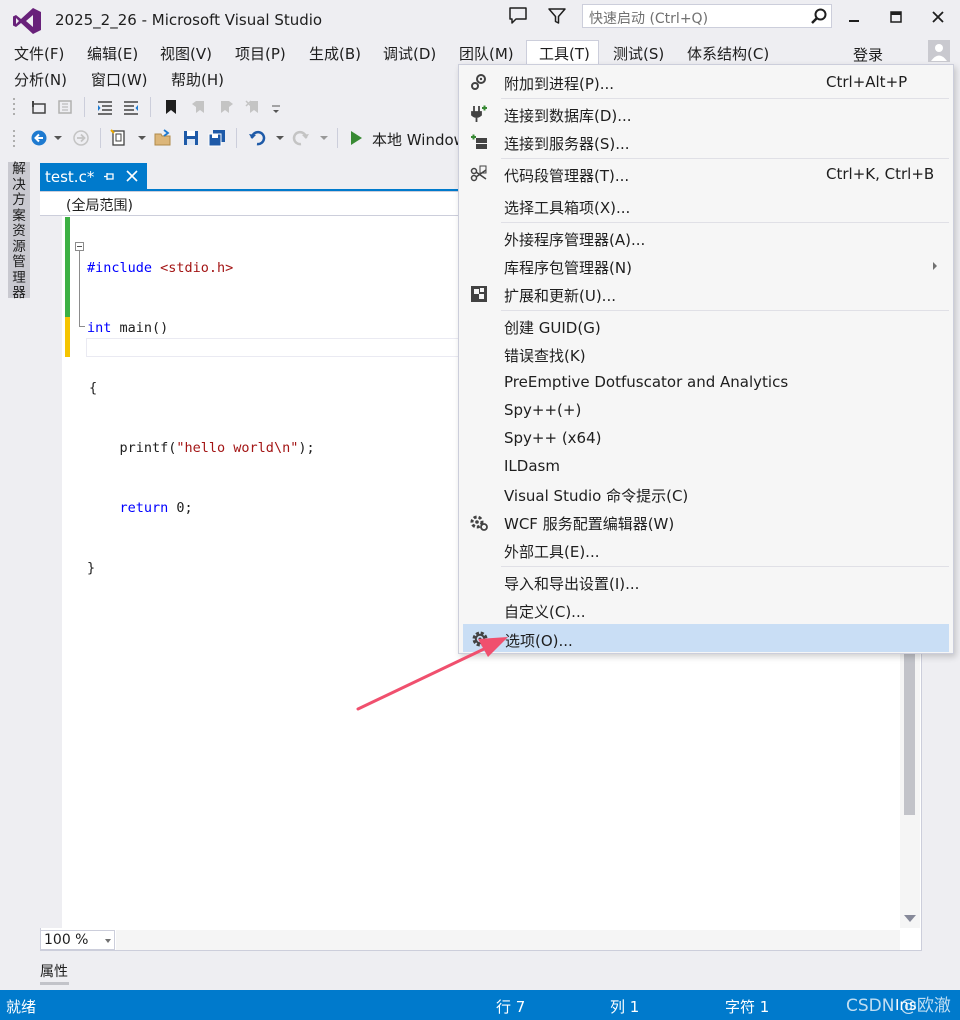 This screenshot has width=960, height=1020. Describe the element at coordinates (197, 79) in the screenshot. I see `menu-help: 帮助(H)` at that location.